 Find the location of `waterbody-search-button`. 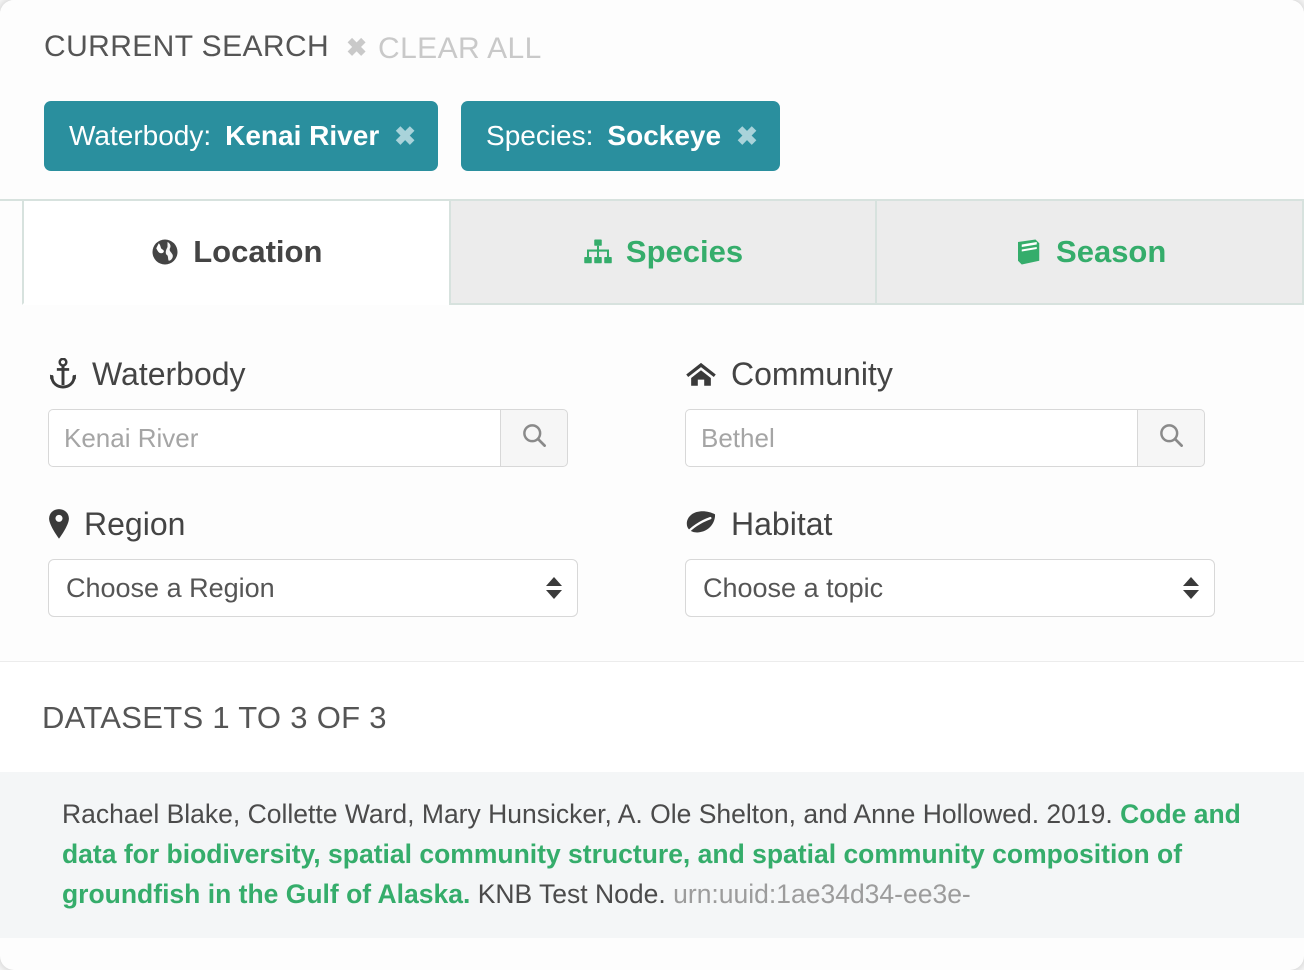

waterbody-search-button is located at coordinates (534, 438).